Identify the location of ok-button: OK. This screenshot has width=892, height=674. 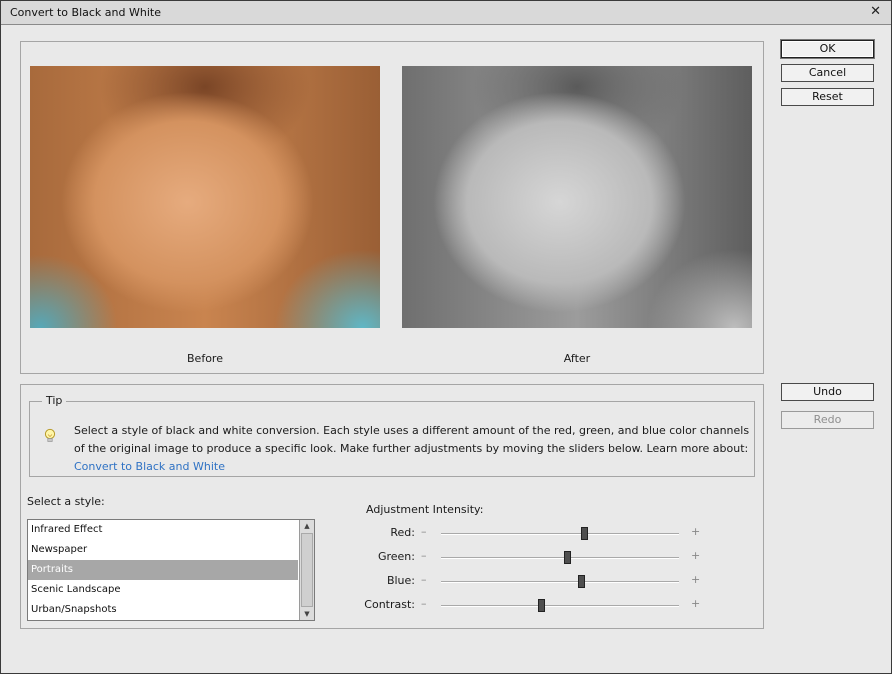
(827, 49).